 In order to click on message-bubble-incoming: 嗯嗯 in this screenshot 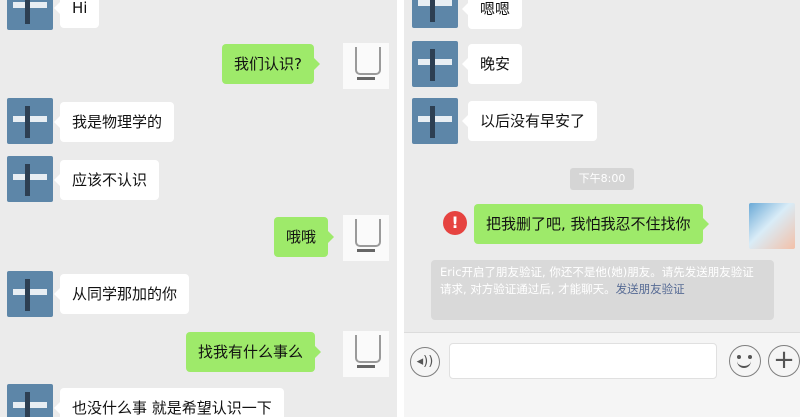, I will do `click(492, 14)`.